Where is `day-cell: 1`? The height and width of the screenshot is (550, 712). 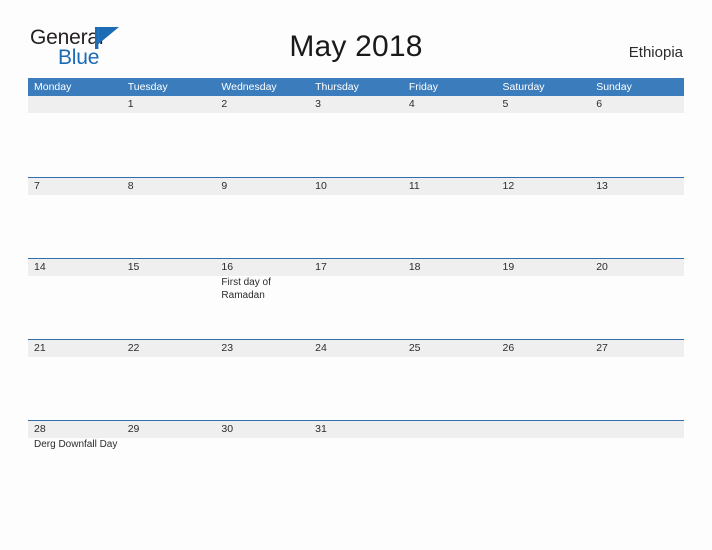
day-cell: 1 is located at coordinates (169, 136).